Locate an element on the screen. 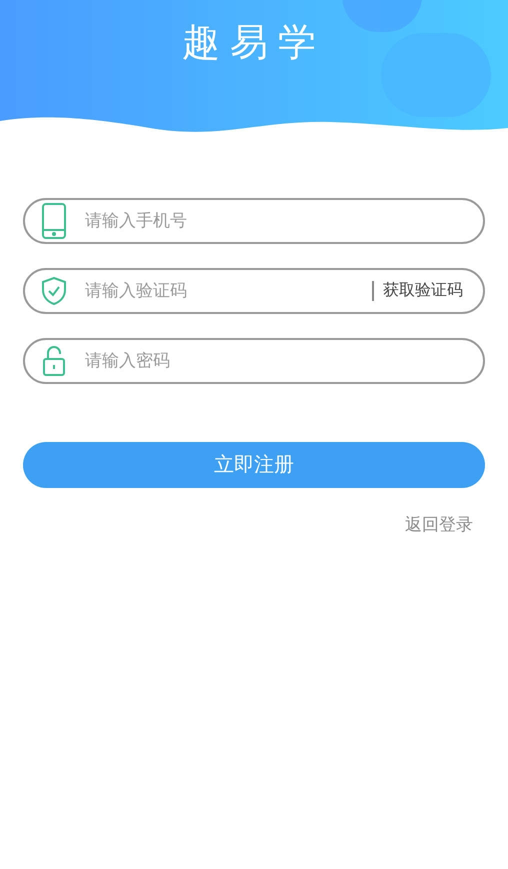 The width and height of the screenshot is (508, 869). phone-icon is located at coordinates (54, 221).